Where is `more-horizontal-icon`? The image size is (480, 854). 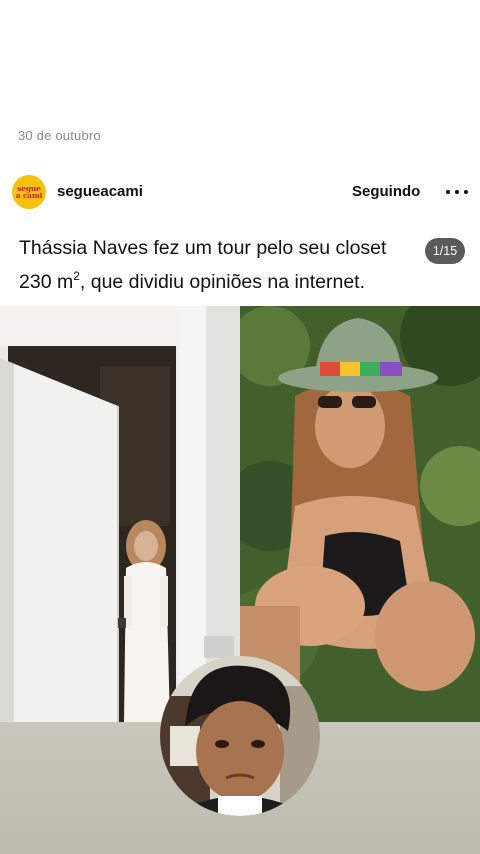 more-horizontal-icon is located at coordinates (457, 192).